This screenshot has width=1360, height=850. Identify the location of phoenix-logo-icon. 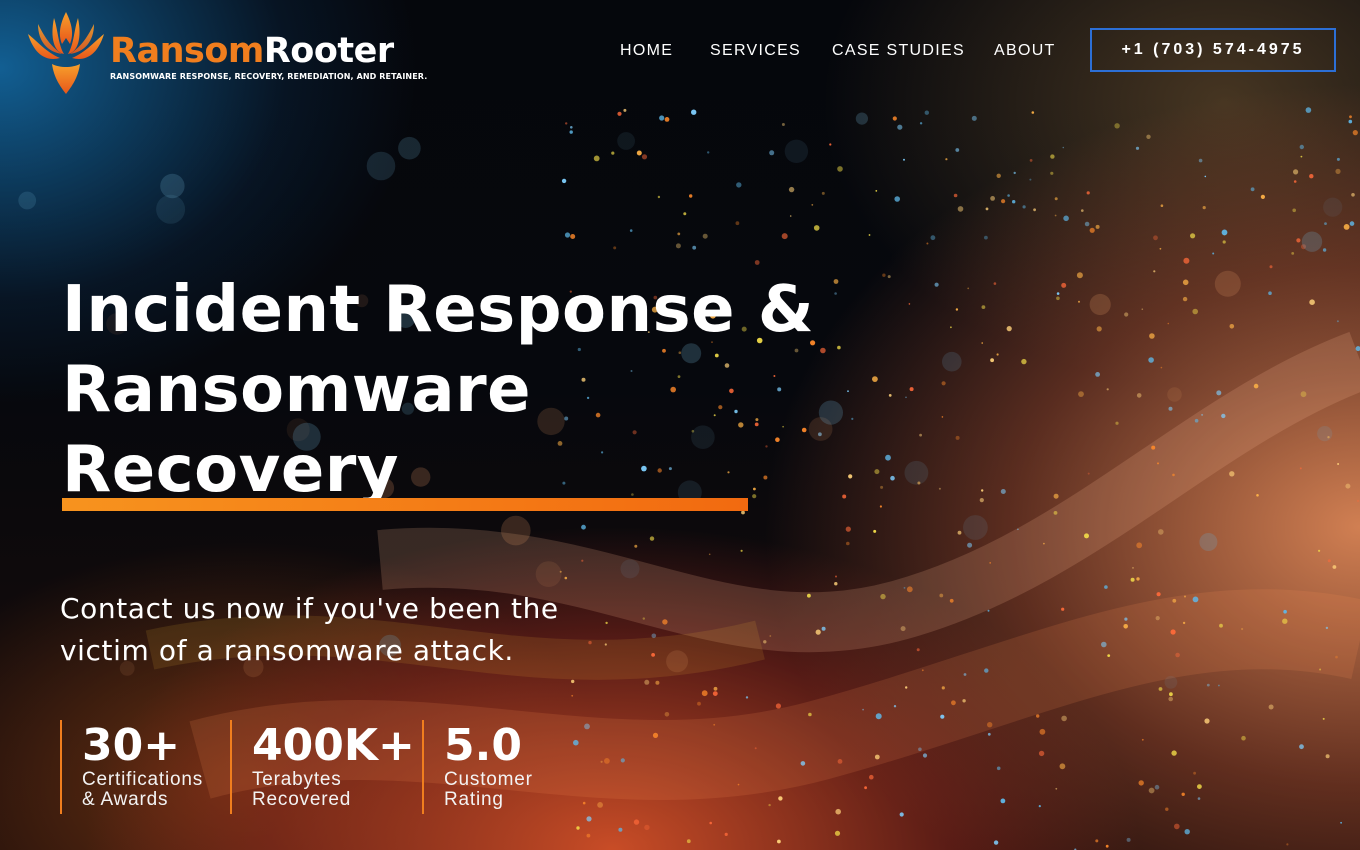
(66, 53).